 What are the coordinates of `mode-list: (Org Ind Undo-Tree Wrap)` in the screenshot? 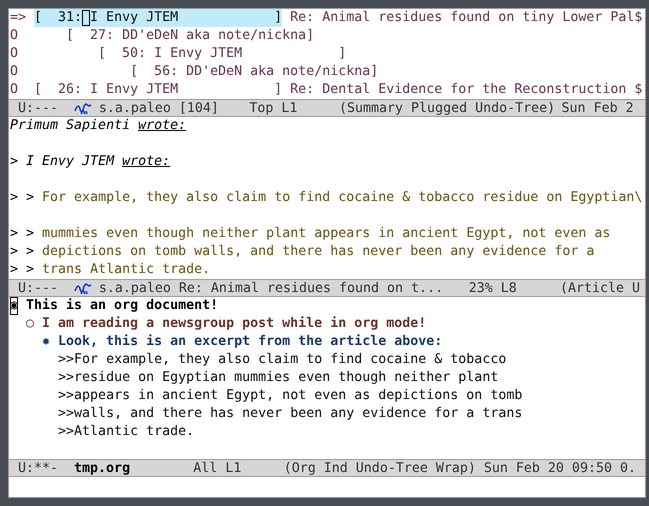 It's located at (384, 468).